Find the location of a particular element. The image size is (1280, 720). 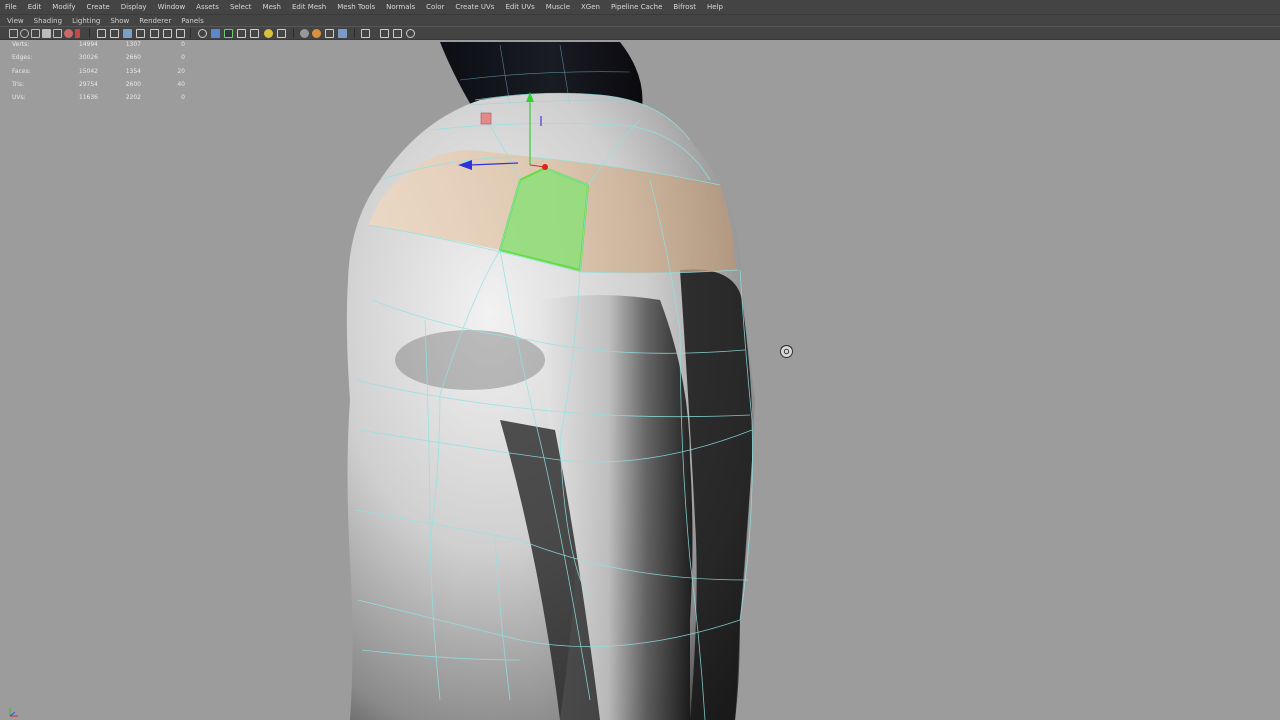

smooth-wireframe-icon is located at coordinates (254, 33).